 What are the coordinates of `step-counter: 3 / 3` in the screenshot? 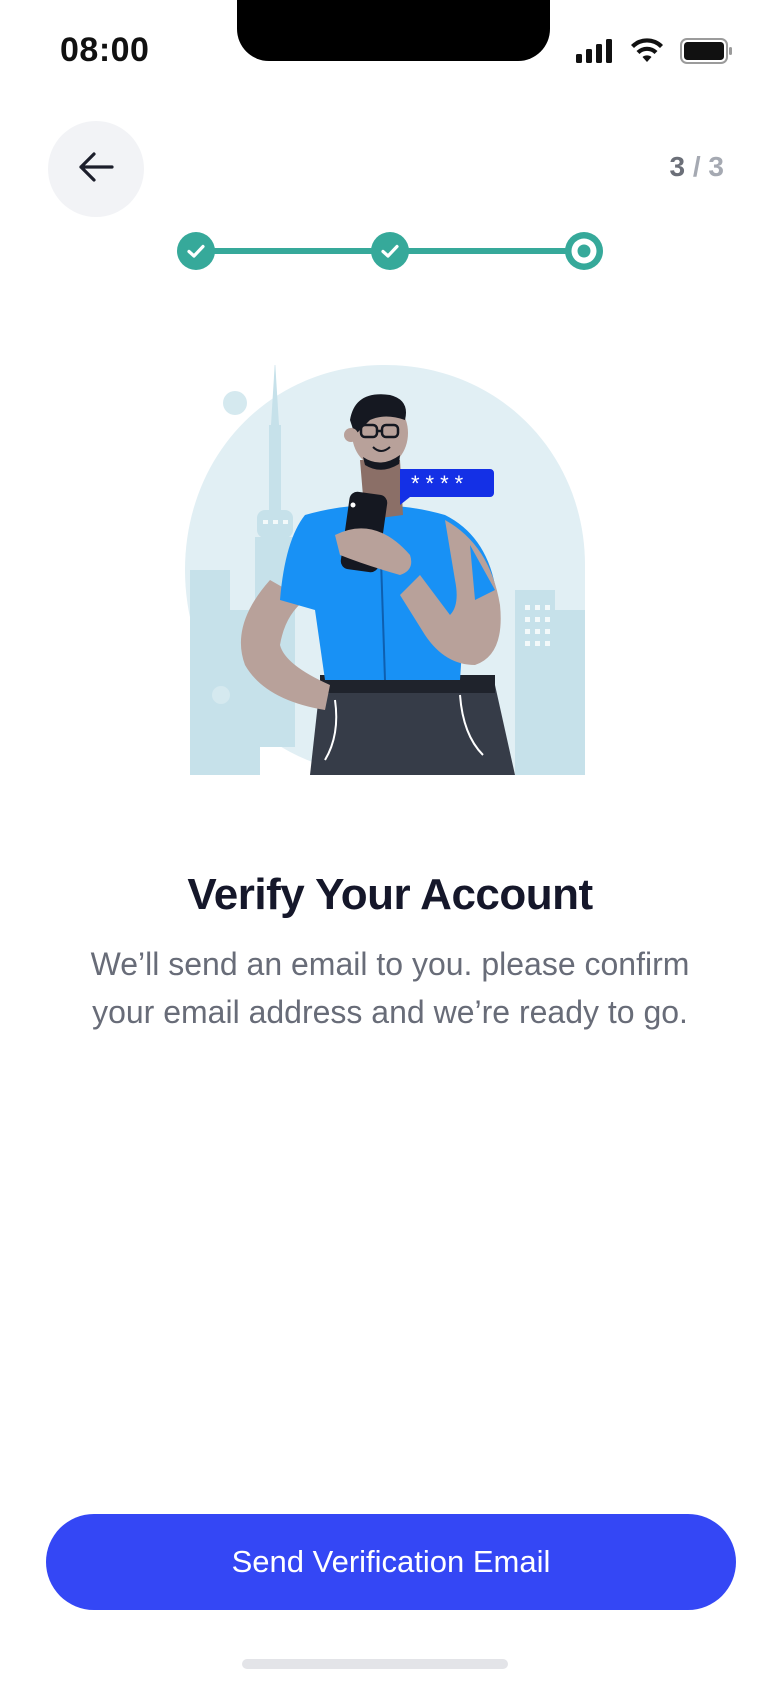 It's located at (697, 167).